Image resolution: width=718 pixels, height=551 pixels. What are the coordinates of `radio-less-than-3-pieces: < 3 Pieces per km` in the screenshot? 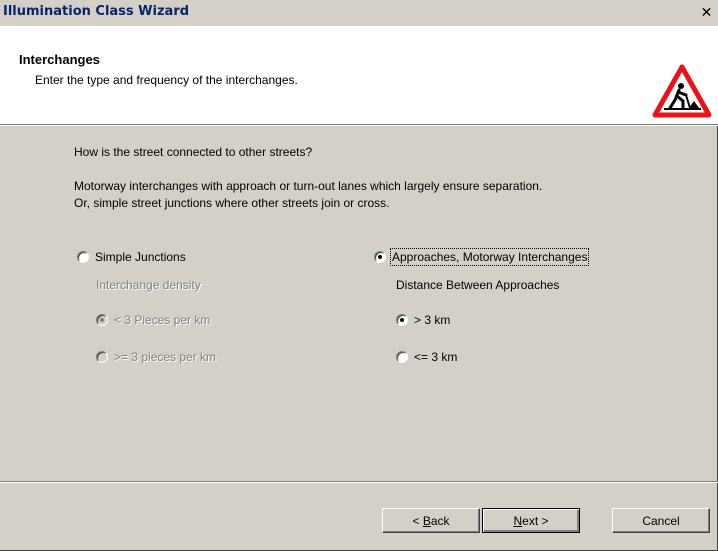 It's located at (153, 320).